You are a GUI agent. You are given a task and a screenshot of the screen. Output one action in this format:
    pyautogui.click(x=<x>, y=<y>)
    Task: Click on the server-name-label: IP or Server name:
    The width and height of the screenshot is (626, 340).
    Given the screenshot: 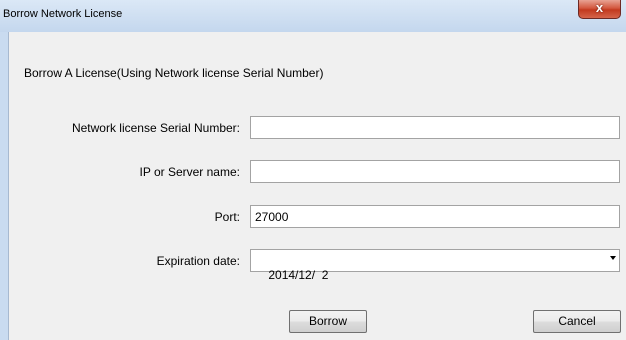 What is the action you would take?
    pyautogui.click(x=190, y=172)
    